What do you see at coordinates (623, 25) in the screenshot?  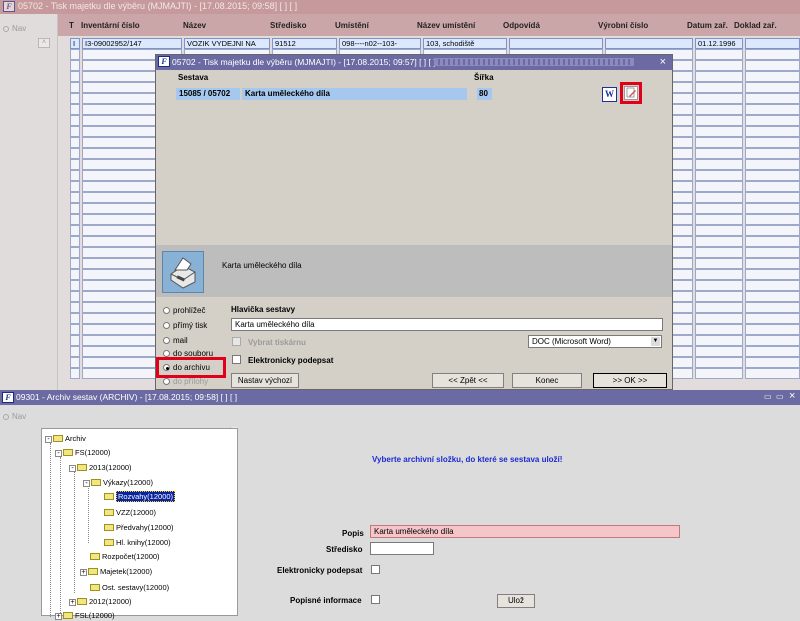 I see `col-vyrobni-cislo: Výrobní číslo` at bounding box center [623, 25].